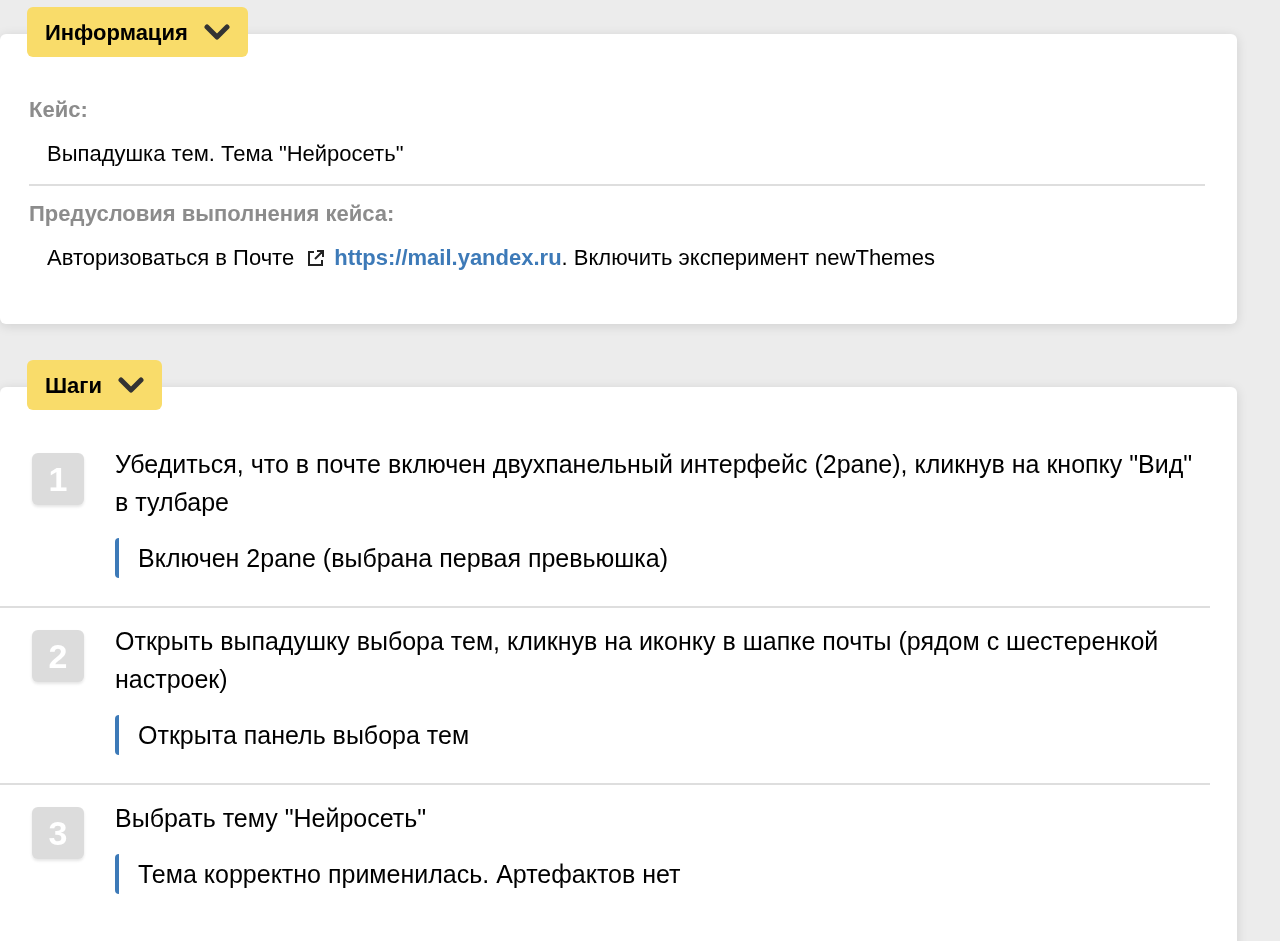  Describe the element at coordinates (316, 258) in the screenshot. I see `external-link-icon` at that location.